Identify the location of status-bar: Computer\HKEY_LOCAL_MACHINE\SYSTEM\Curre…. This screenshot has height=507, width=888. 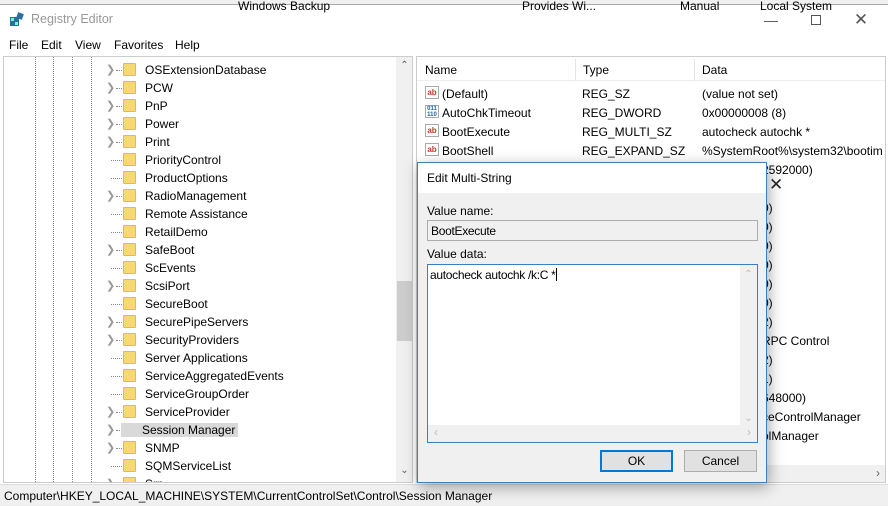
(444, 495).